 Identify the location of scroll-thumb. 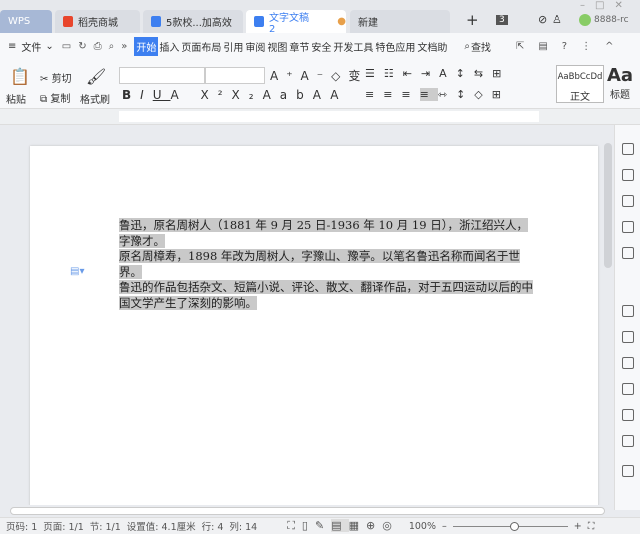
(307, 511).